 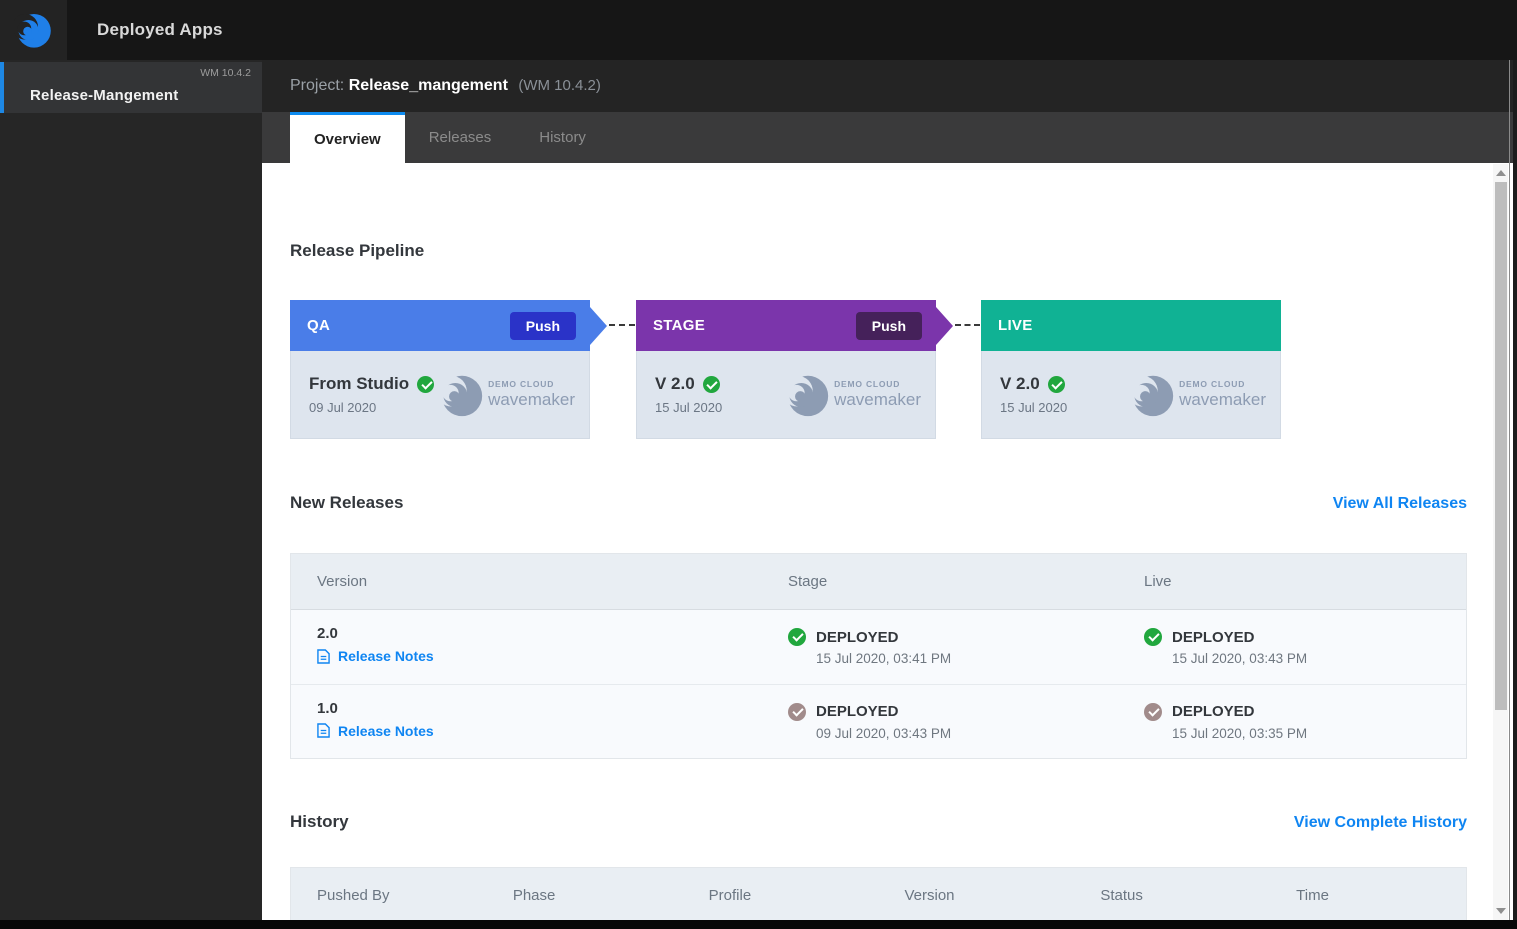 I want to click on pipeline-card-live-header: LIVE, so click(x=1131, y=325).